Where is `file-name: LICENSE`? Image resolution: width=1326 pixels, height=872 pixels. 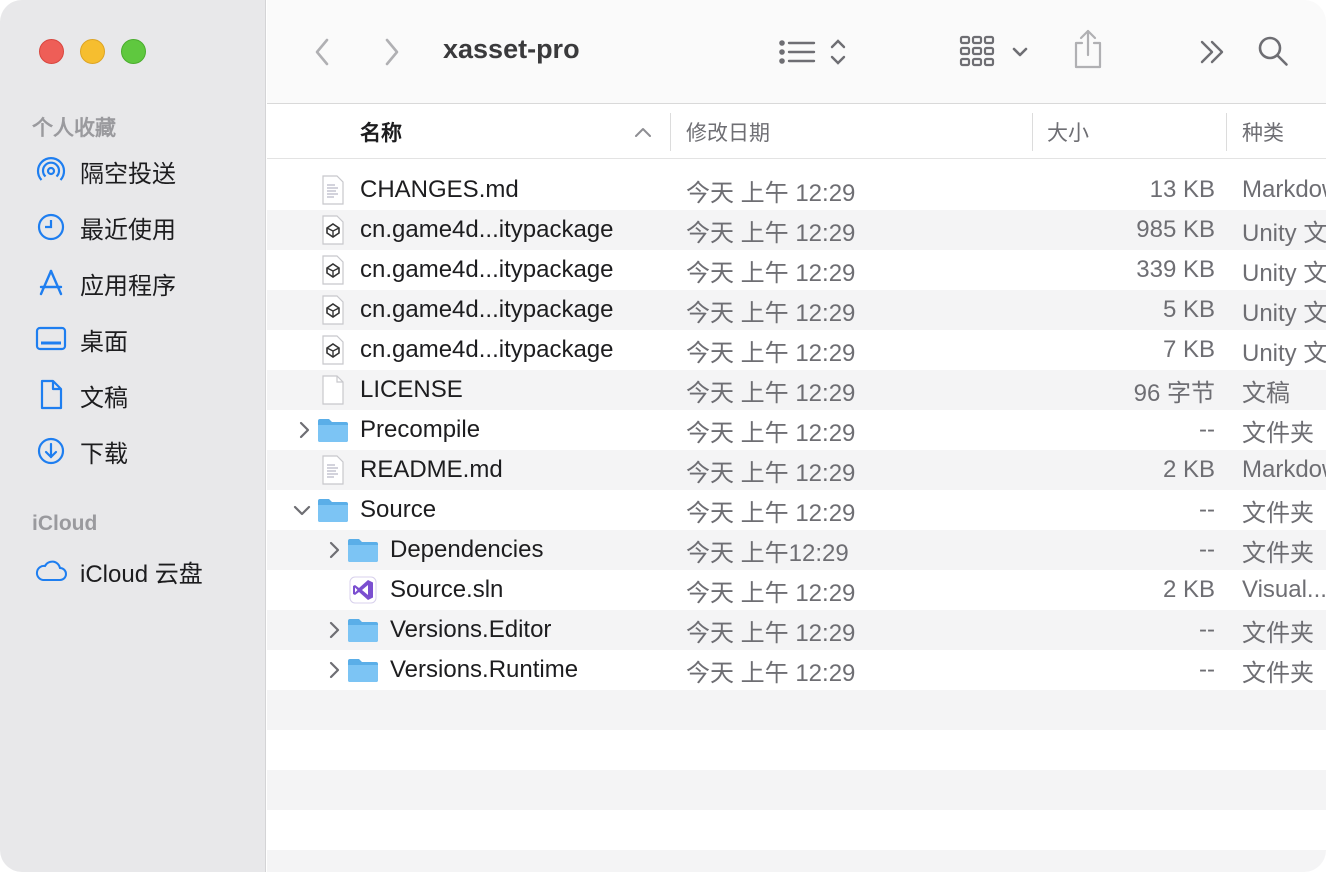
file-name: LICENSE is located at coordinates (411, 389).